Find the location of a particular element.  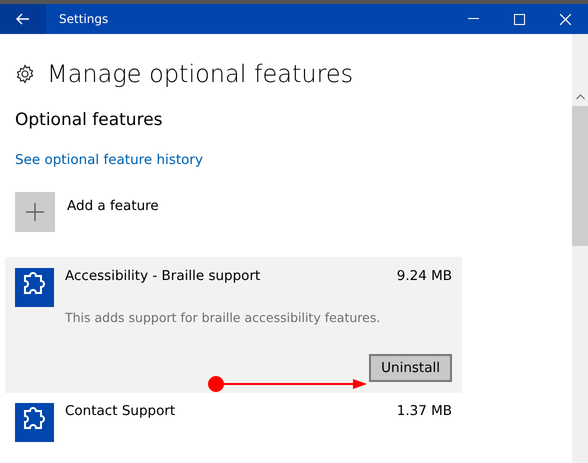

minimize-icon is located at coordinates (473, 19).